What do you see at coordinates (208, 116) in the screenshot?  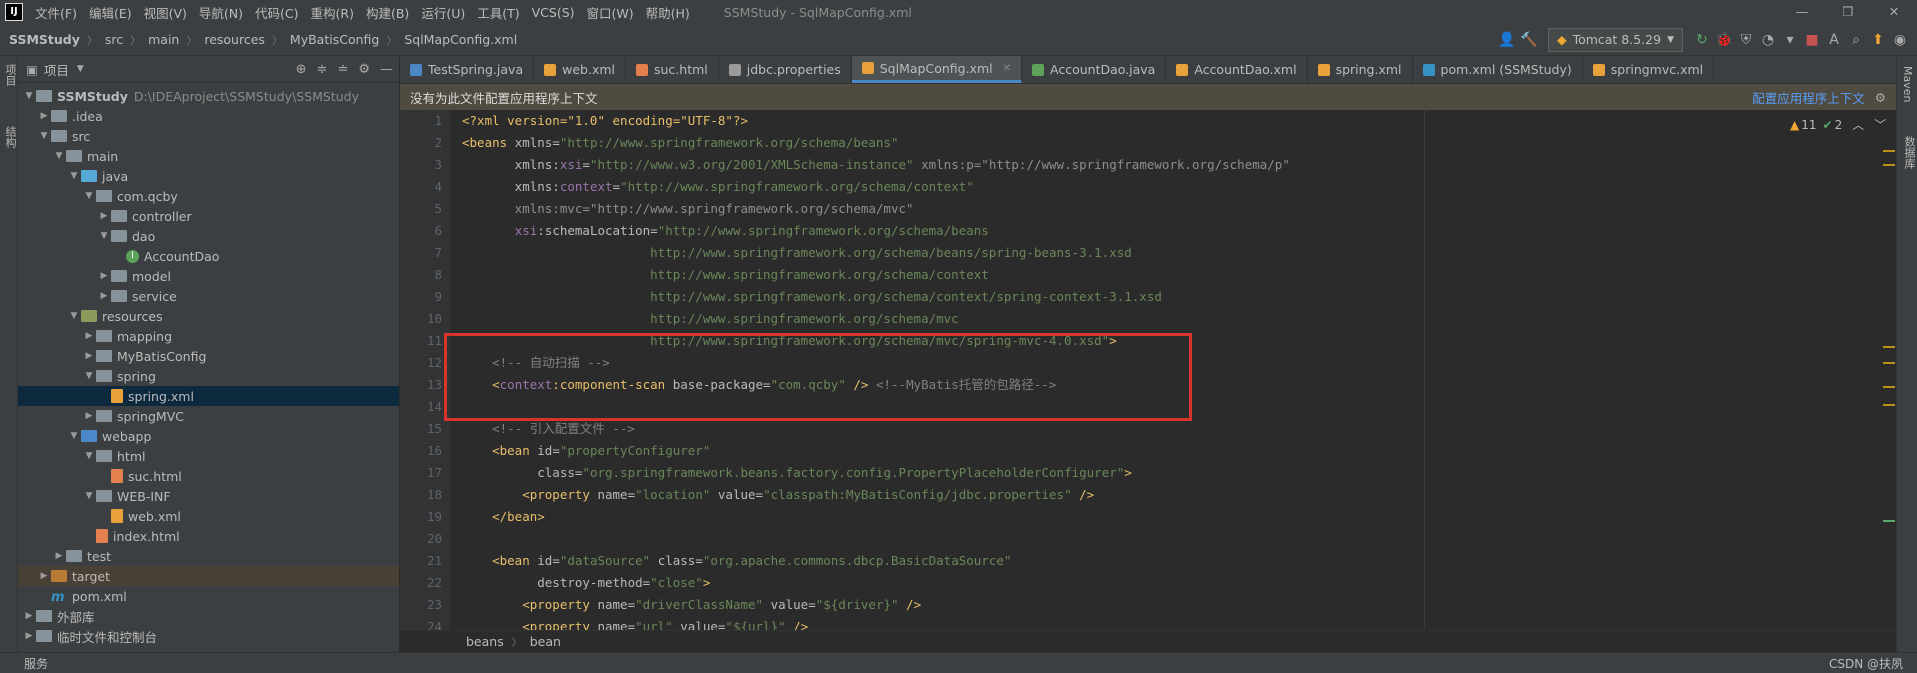 I see `tree-item: ▶ .idea` at bounding box center [208, 116].